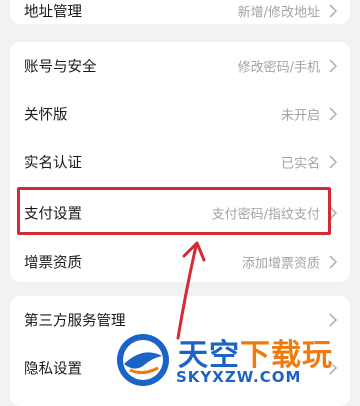 This screenshot has height=406, width=360. Describe the element at coordinates (236, 359) in the screenshot. I see `watermark: 天空下载玩 SKYXZW.COM` at that location.